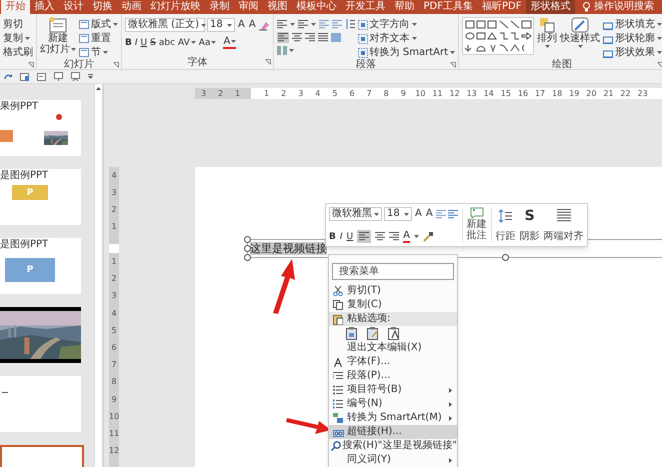  Describe the element at coordinates (632, 38) in the screenshot. I see `shape-format-button: 形状轮廓` at that location.